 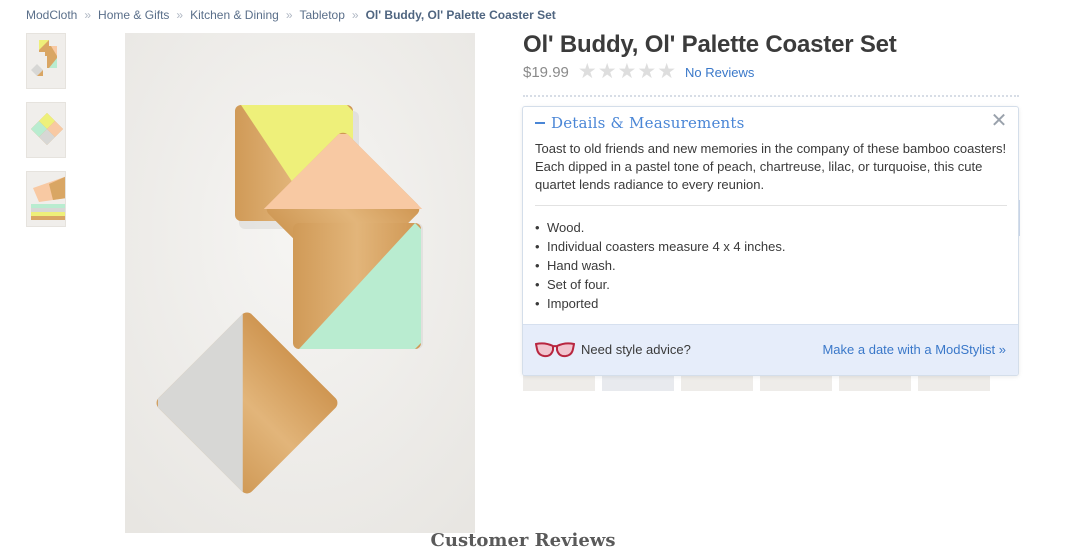 I want to click on breadcrumb-link-home-gifts: Home & Gifts, so click(x=133, y=15).